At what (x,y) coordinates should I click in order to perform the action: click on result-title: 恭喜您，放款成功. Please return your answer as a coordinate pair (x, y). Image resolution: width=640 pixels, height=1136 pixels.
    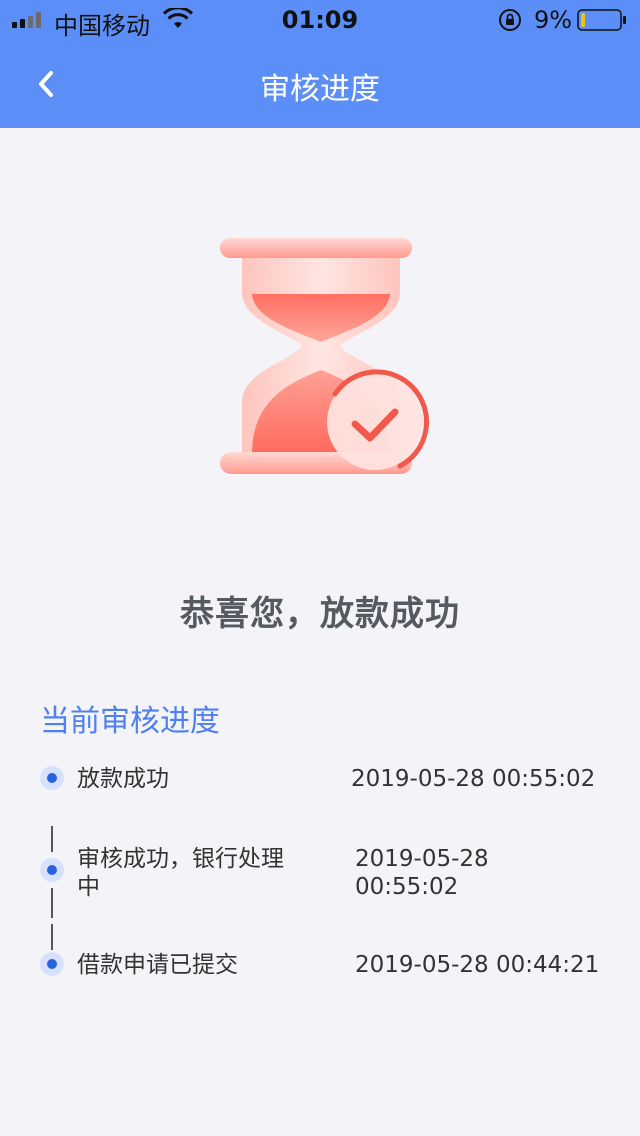
    Looking at the image, I should click on (320, 614).